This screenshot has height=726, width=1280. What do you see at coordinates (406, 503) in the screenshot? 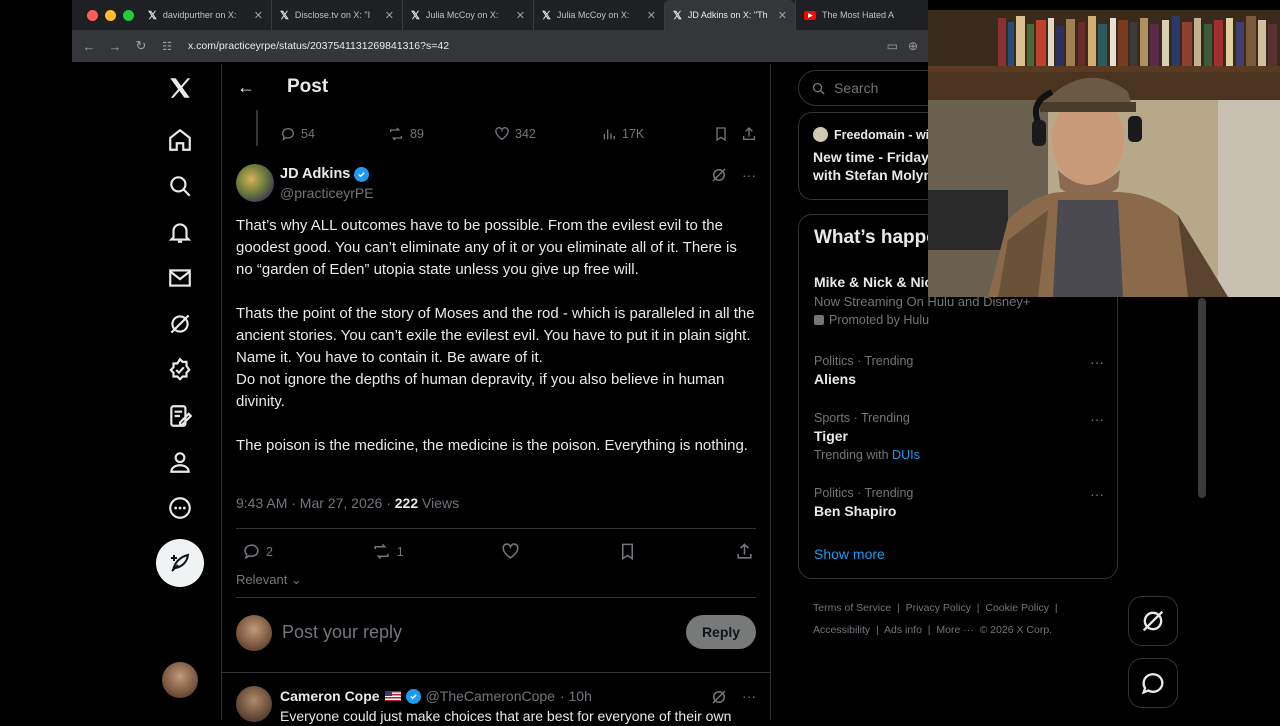
I see `views-count: 222` at bounding box center [406, 503].